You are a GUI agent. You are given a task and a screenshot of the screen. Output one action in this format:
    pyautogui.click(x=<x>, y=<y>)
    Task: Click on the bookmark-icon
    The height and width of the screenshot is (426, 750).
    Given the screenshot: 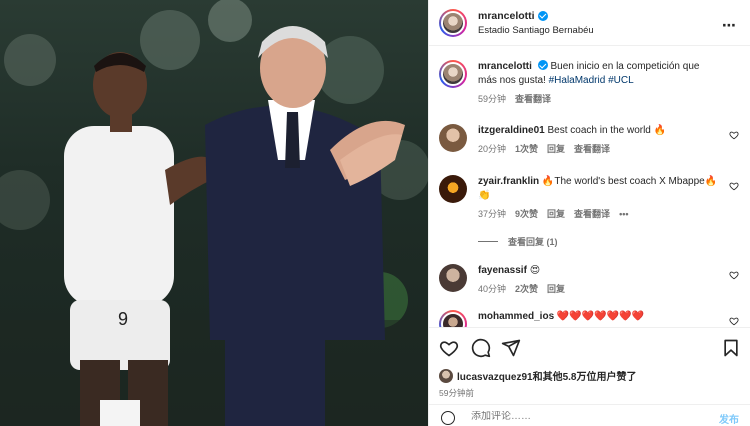 What is the action you would take?
    pyautogui.click(x=731, y=348)
    